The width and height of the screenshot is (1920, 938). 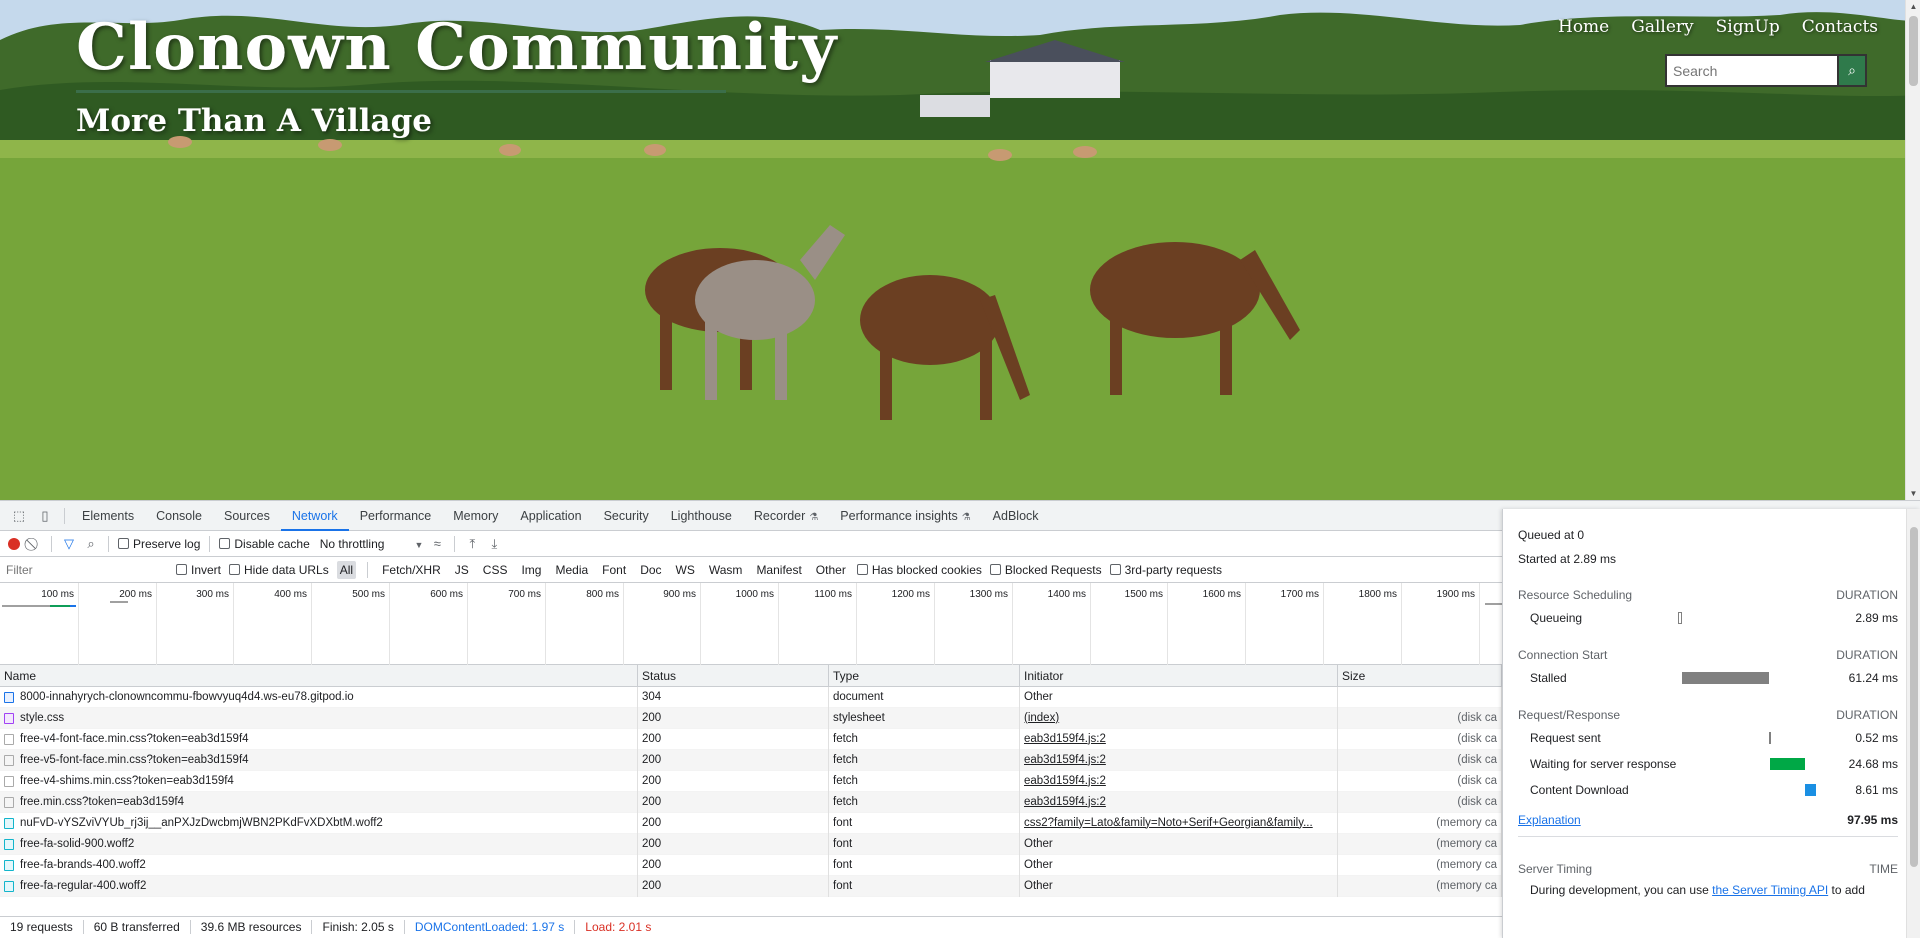 What do you see at coordinates (372, 544) in the screenshot?
I see `throttling-select: No throttling ▼` at bounding box center [372, 544].